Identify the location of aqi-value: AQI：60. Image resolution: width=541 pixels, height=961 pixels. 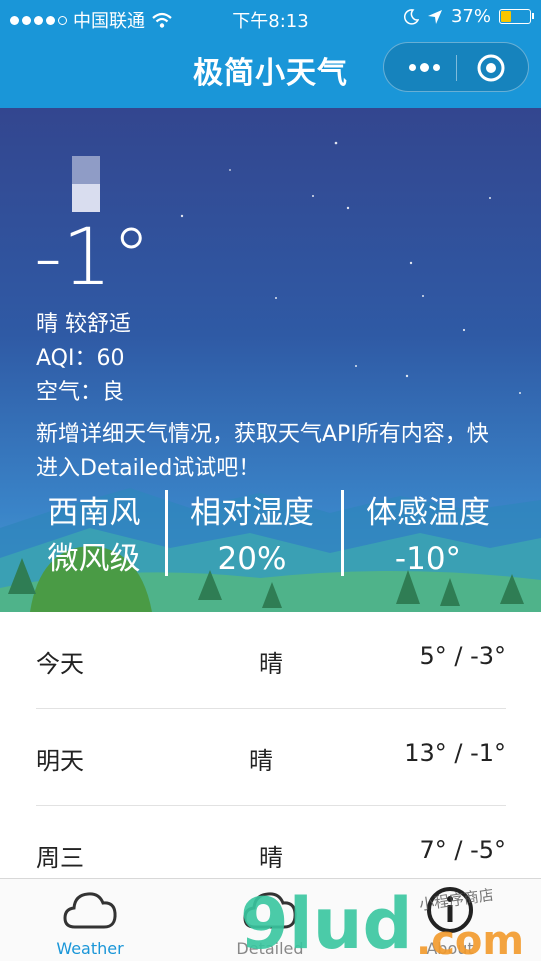
(80, 358).